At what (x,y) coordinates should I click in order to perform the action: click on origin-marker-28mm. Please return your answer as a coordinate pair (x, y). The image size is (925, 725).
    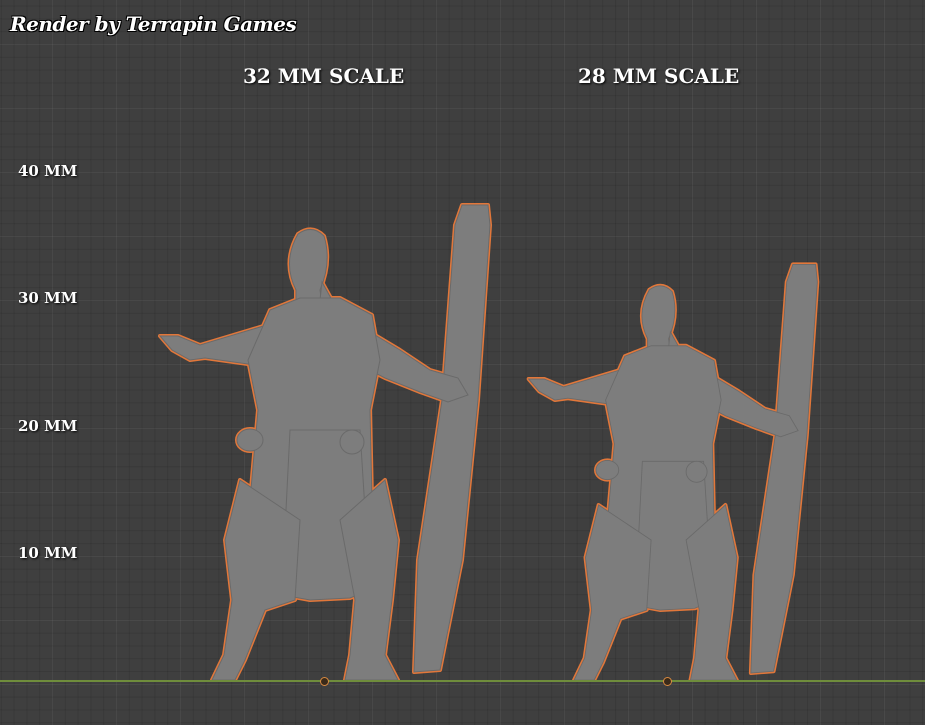
    Looking at the image, I should click on (667, 681).